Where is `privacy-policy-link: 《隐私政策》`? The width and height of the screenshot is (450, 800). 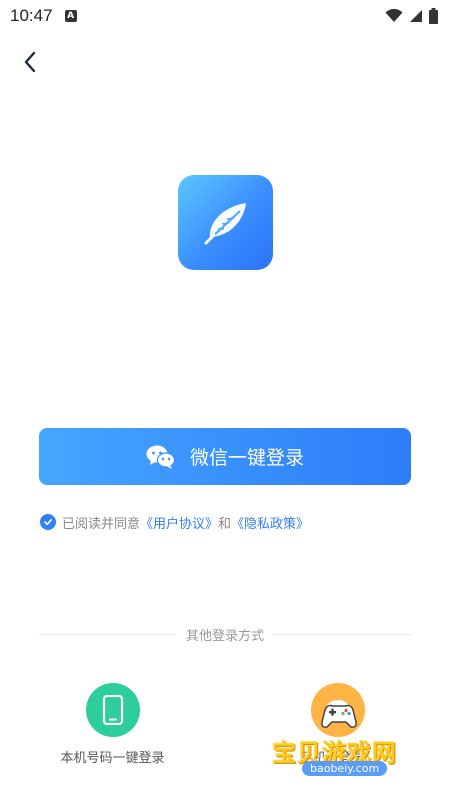
privacy-policy-link: 《隐私政策》 is located at coordinates (270, 522).